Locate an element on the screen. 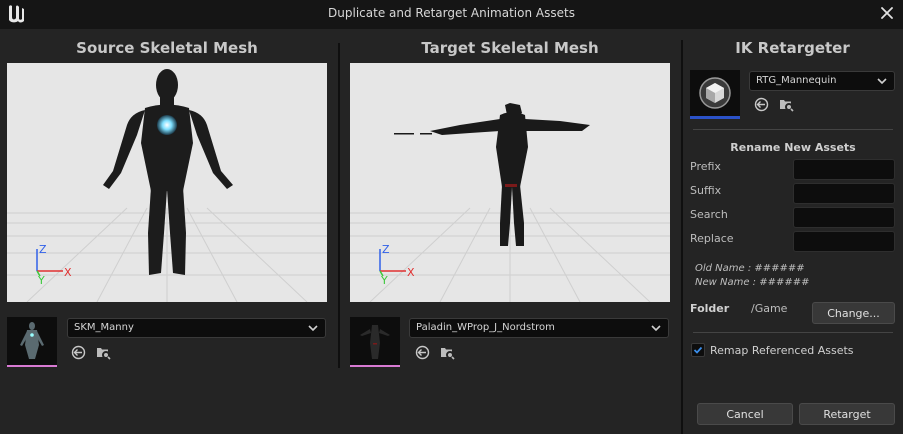  remap-assets-checkbox is located at coordinates (698, 350).